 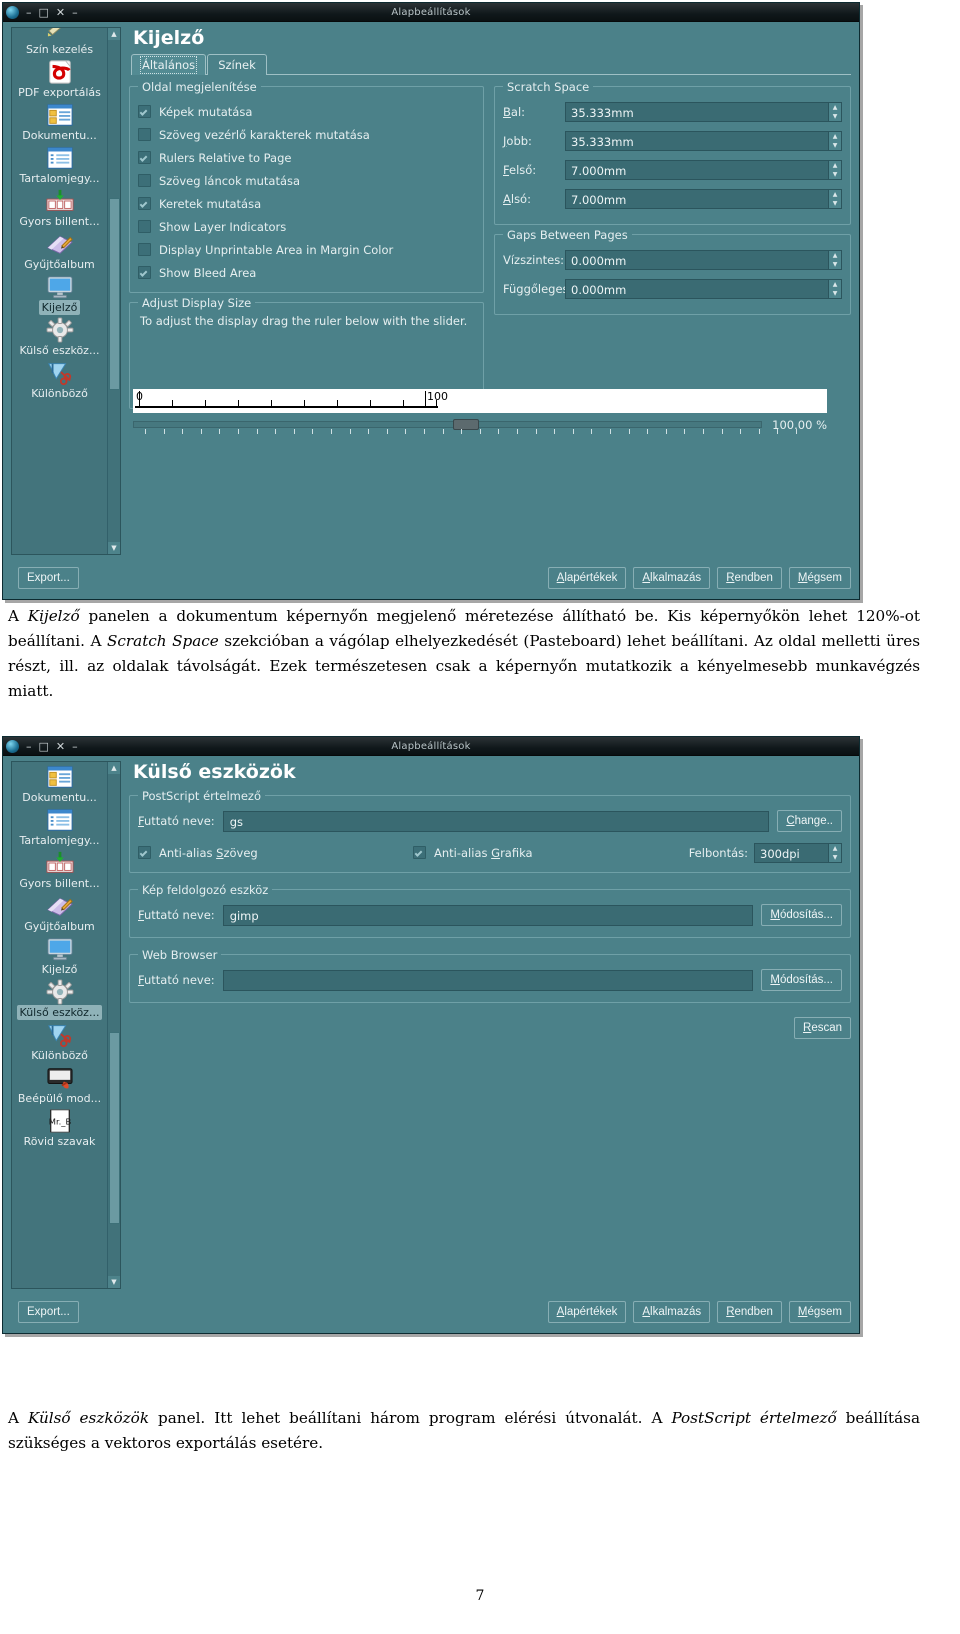 I want to click on page-display-checkbox-7: Show Bleed Area, so click(x=306, y=272).